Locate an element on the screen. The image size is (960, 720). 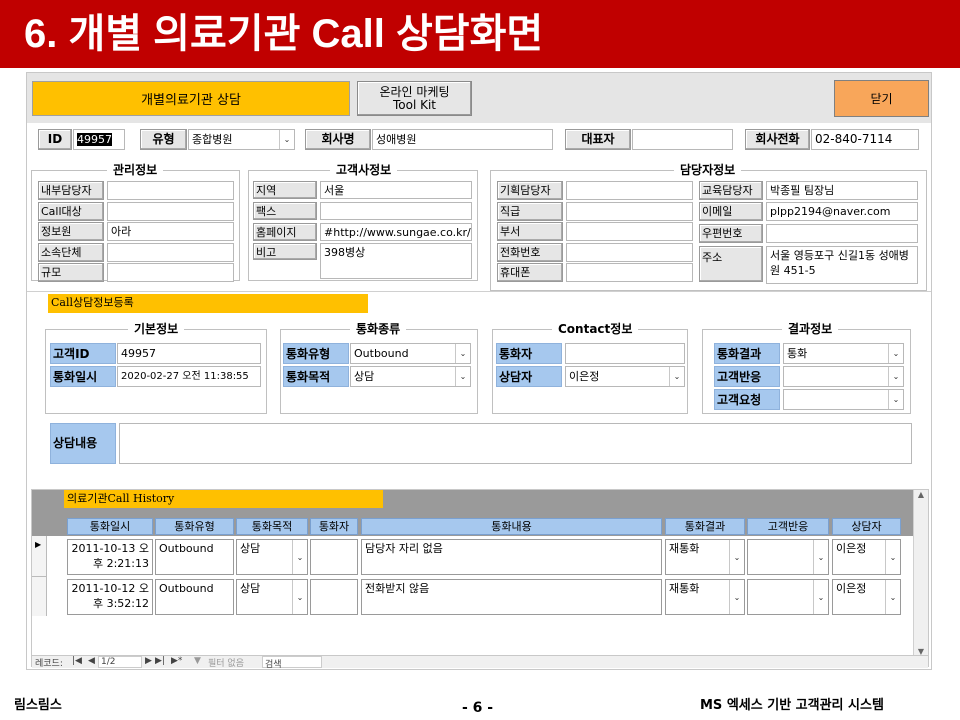
company-phone-label: 회사전화 is located at coordinates (777, 139).